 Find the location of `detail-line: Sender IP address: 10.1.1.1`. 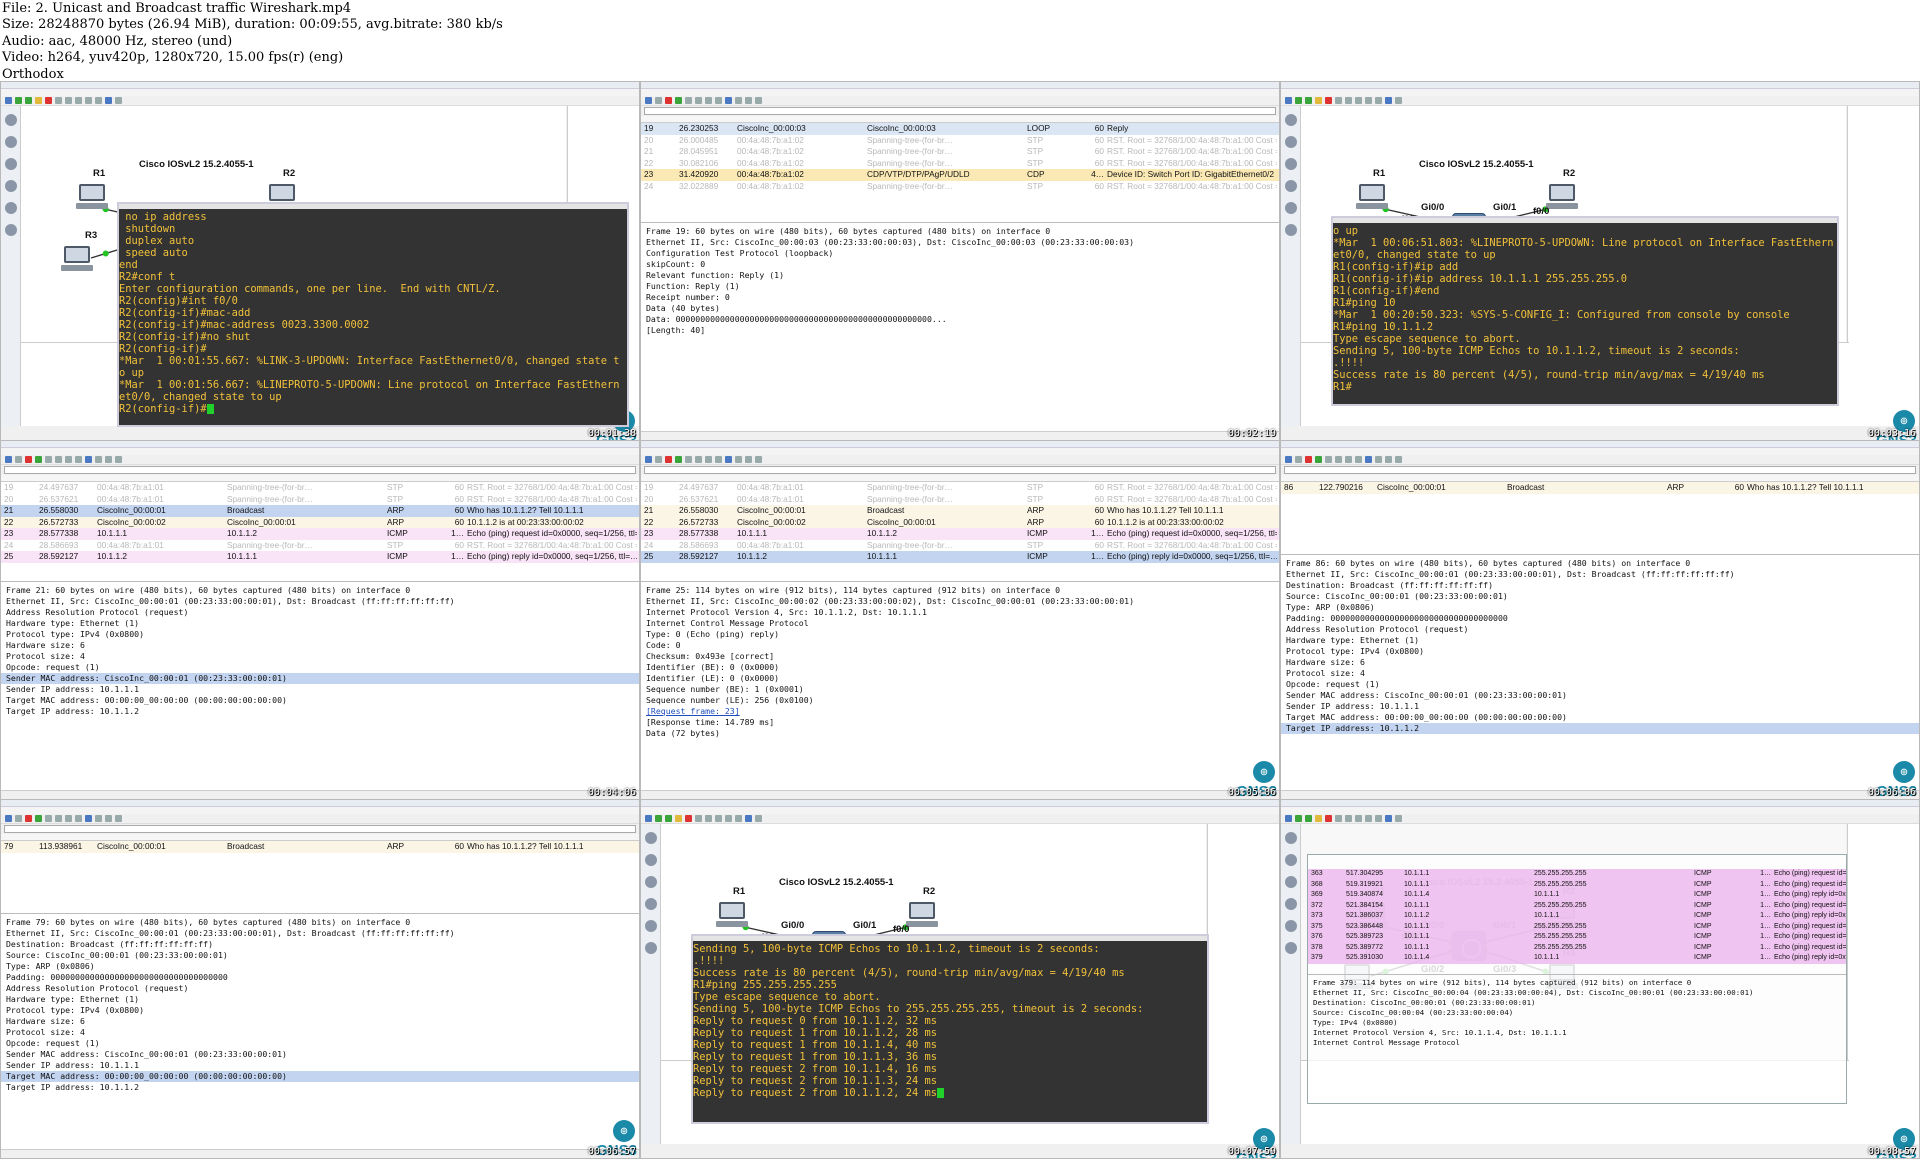

detail-line: Sender IP address: 10.1.1.1 is located at coordinates (322, 1065).